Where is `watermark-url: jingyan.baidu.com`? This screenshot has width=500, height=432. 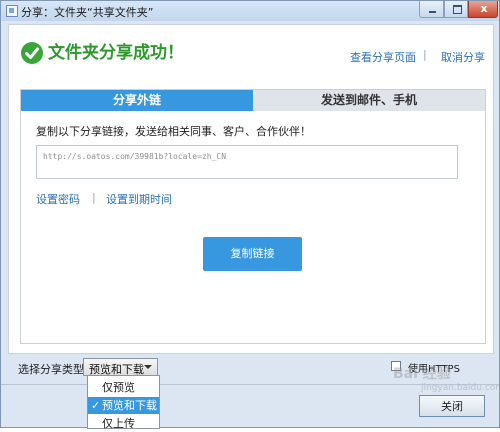
watermark-url: jingyan.baidu.com is located at coordinates (460, 388).